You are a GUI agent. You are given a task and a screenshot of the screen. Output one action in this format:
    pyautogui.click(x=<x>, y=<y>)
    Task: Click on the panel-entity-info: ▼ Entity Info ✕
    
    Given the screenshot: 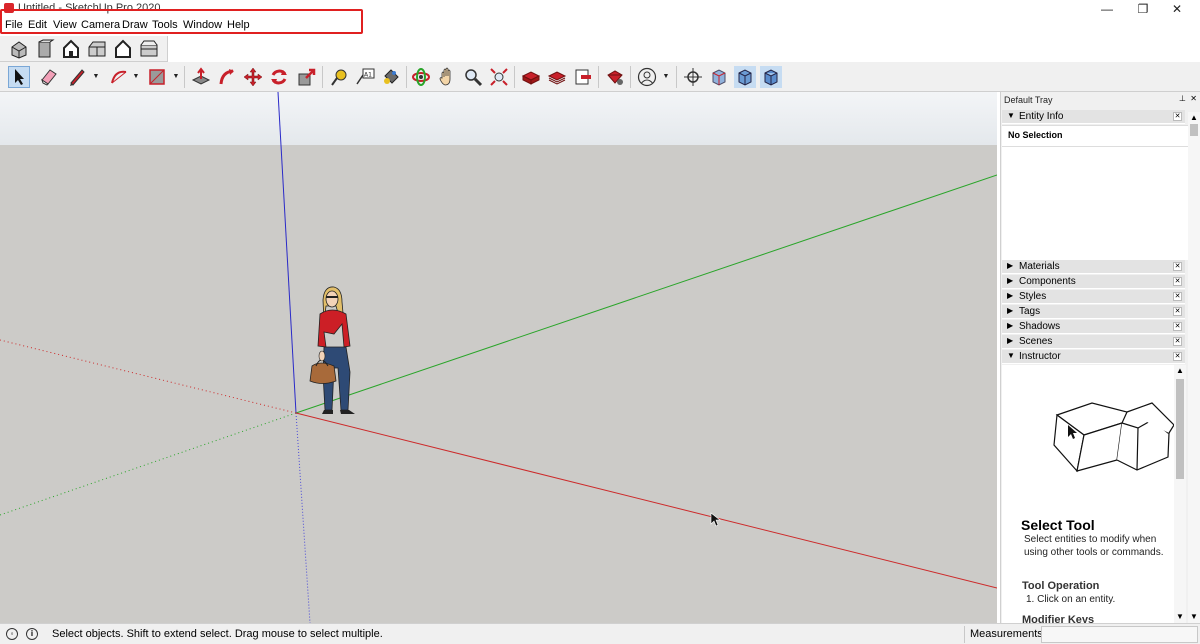 What is the action you would take?
    pyautogui.click(x=1093, y=117)
    